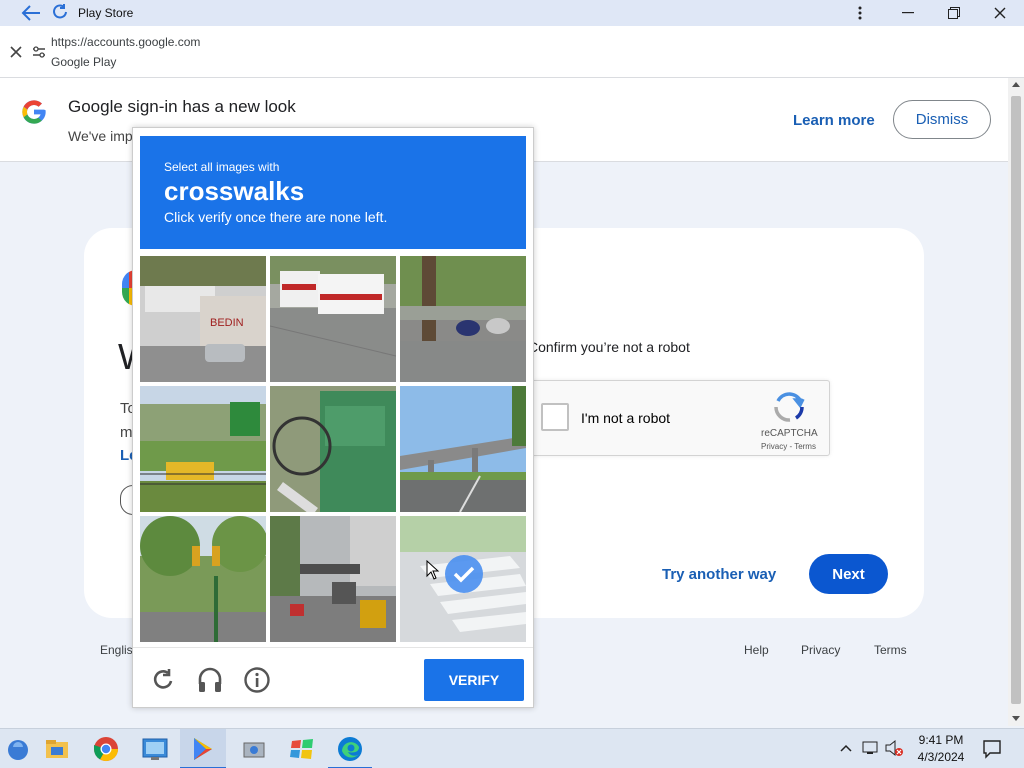 The height and width of the screenshot is (768, 1024). I want to click on url-text: https://accounts.google.com, so click(125, 42).